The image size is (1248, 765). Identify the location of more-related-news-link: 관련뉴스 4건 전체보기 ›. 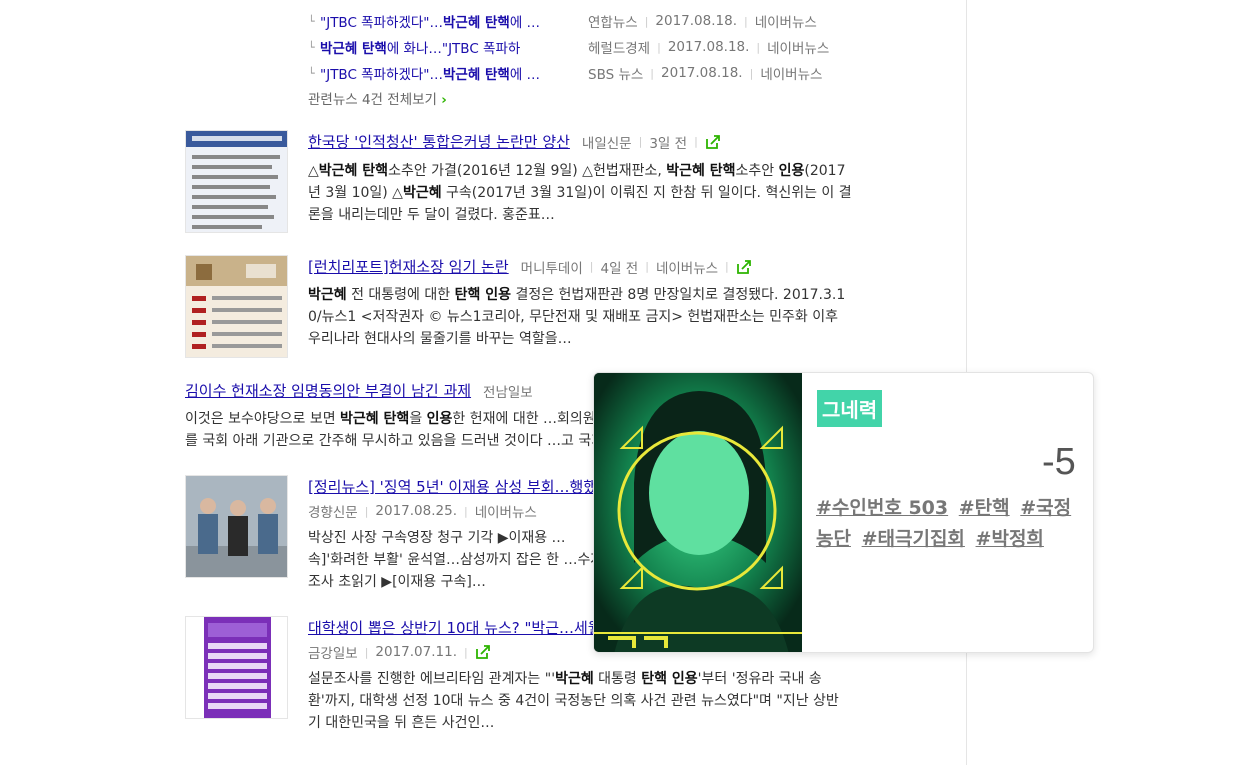
(377, 98).